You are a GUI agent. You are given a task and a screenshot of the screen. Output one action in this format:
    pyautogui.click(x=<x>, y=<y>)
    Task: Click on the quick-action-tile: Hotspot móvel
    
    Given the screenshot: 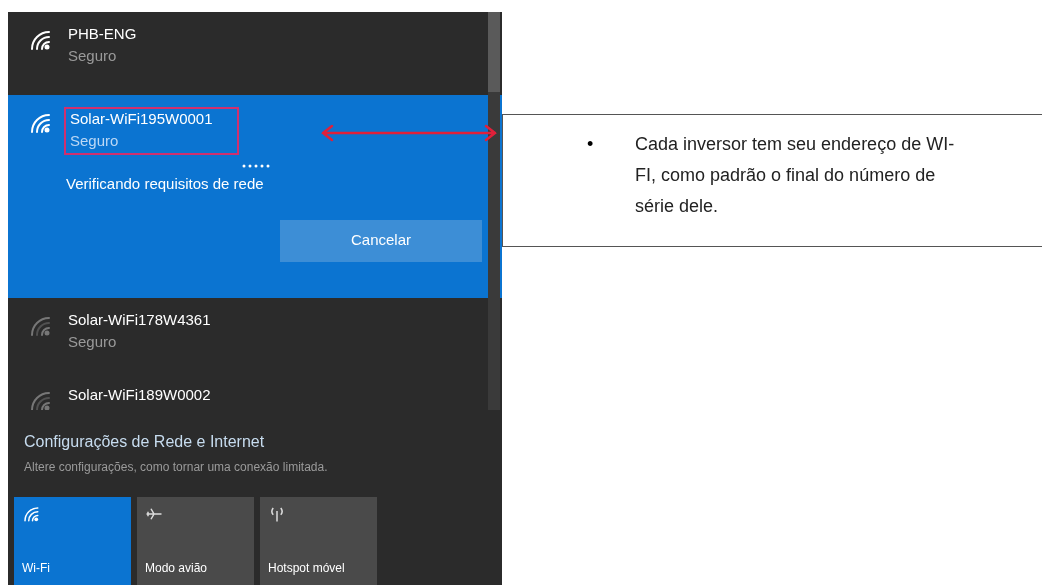 What is the action you would take?
    pyautogui.click(x=318, y=541)
    